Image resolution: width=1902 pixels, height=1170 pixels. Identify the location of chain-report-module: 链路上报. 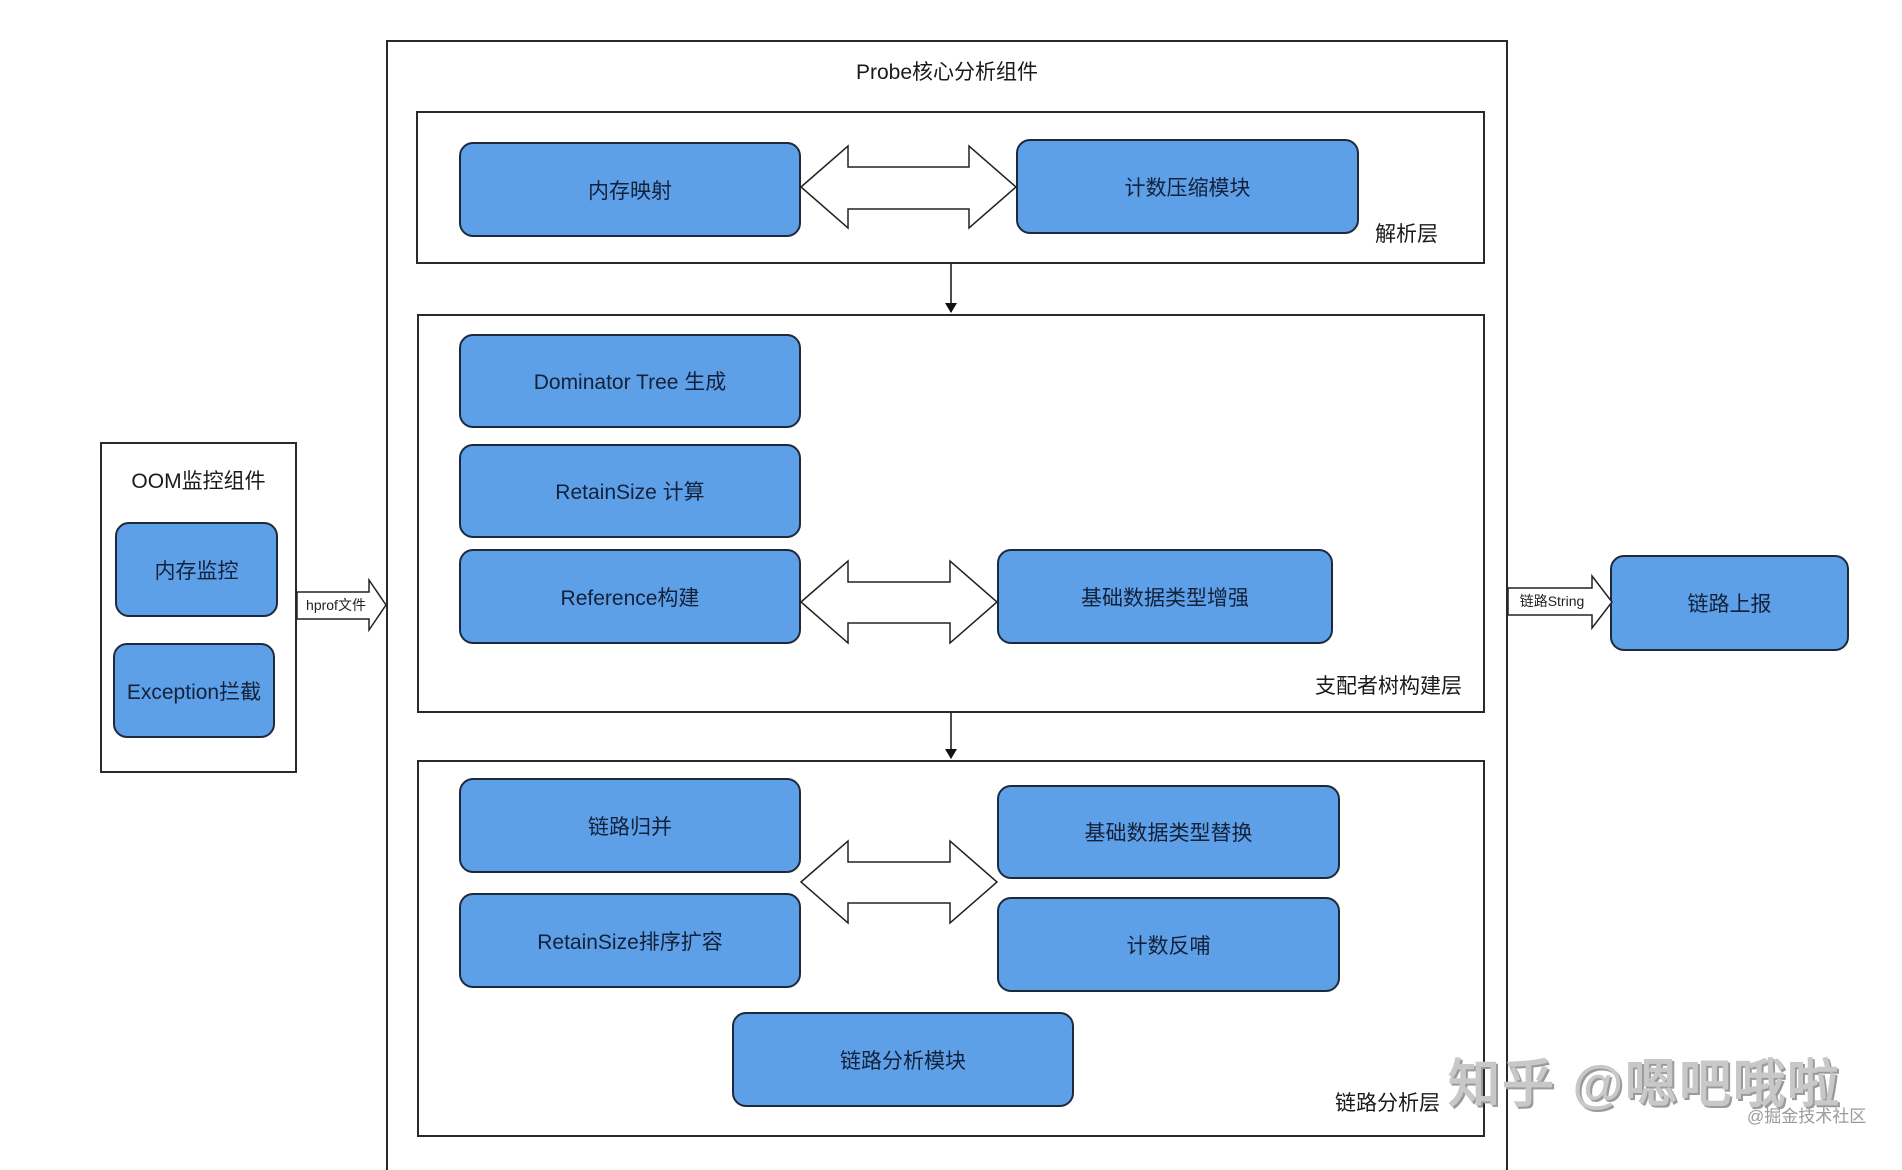
(1729, 603).